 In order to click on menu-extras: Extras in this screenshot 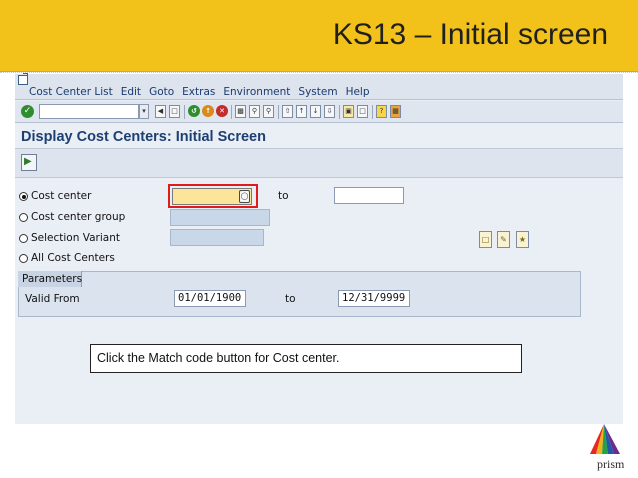, I will do `click(198, 92)`.